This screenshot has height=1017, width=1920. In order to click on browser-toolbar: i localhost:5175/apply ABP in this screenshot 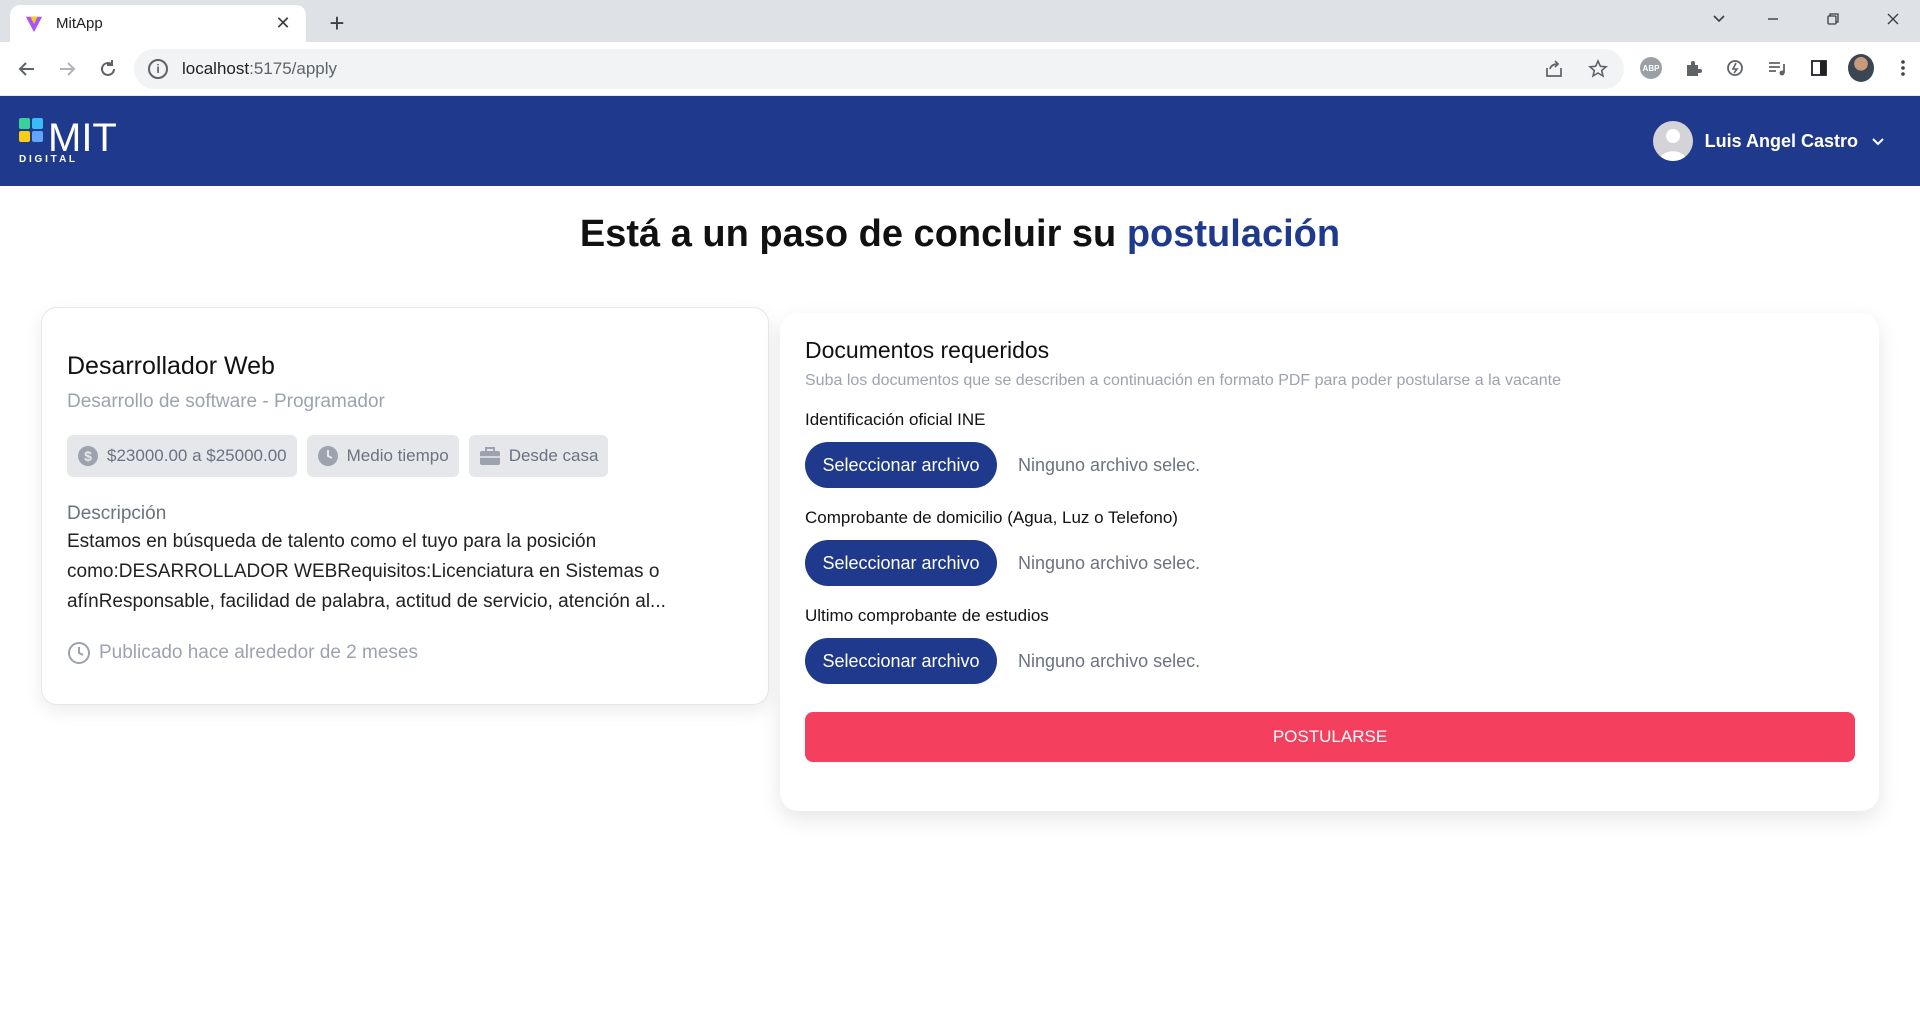, I will do `click(960, 69)`.